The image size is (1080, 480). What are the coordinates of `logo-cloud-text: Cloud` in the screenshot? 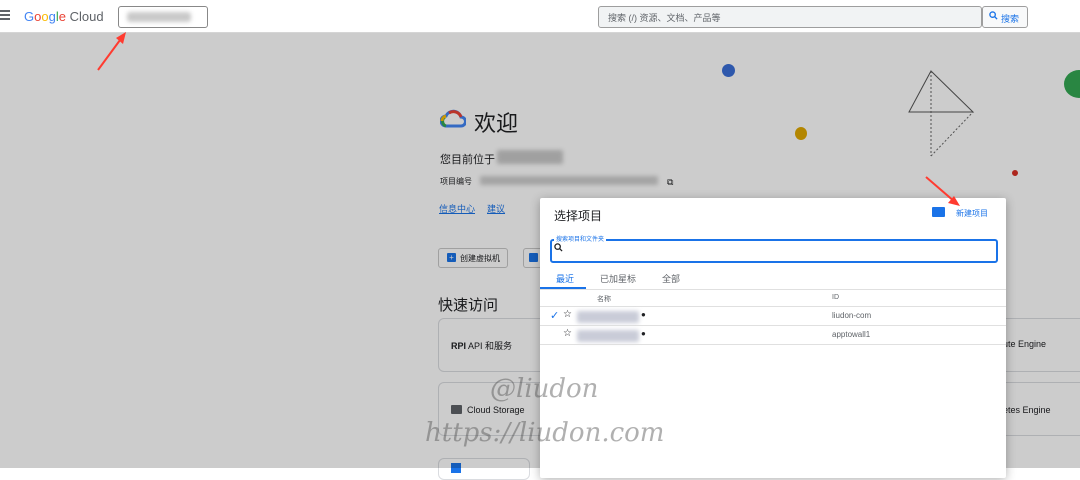 It's located at (86, 16).